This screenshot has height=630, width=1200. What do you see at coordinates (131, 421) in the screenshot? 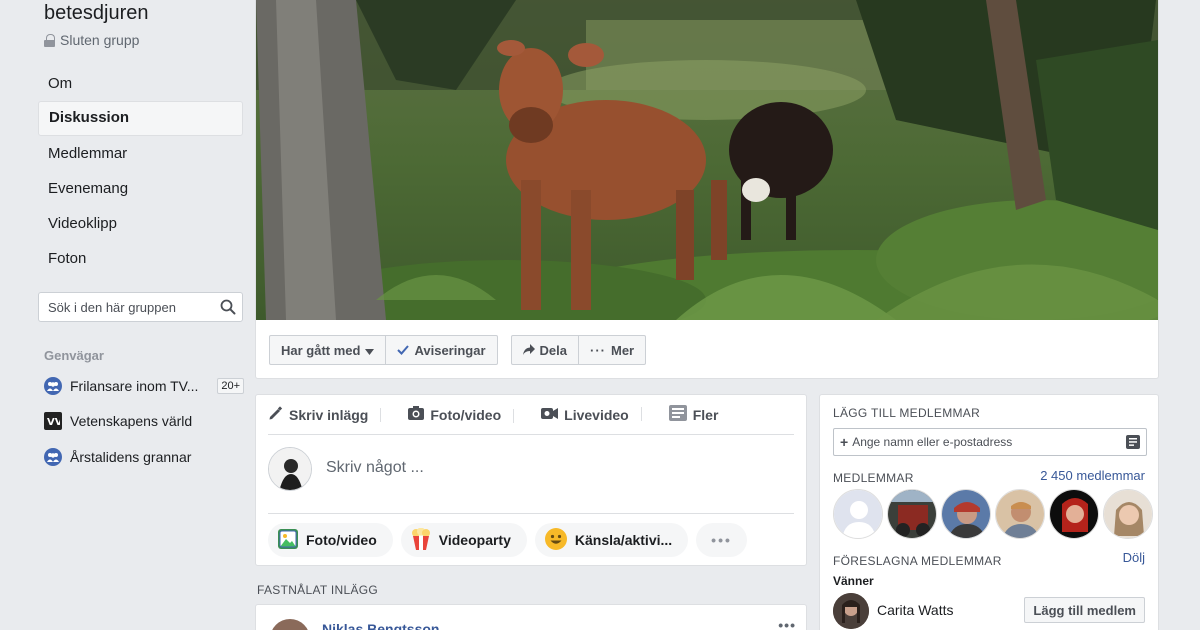
I see `shortcut-label: Vetenskapens värld` at bounding box center [131, 421].